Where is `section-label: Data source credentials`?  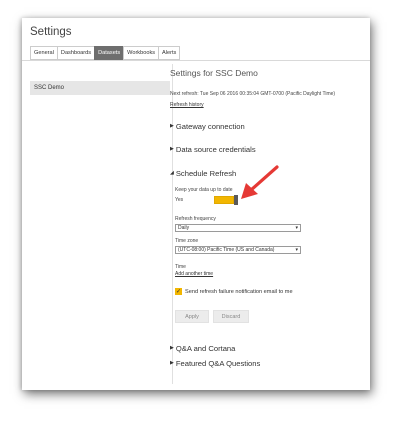 section-label: Data source credentials is located at coordinates (215, 149).